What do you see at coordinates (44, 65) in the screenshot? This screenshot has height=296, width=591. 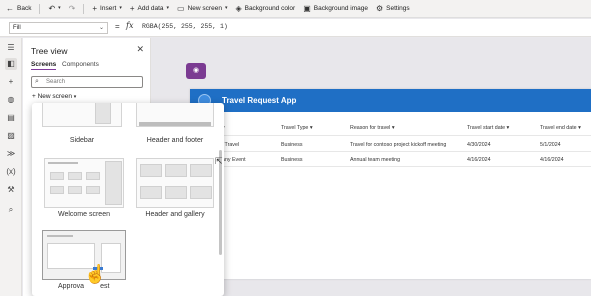 I see `tab-screens: Screens` at bounding box center [44, 65].